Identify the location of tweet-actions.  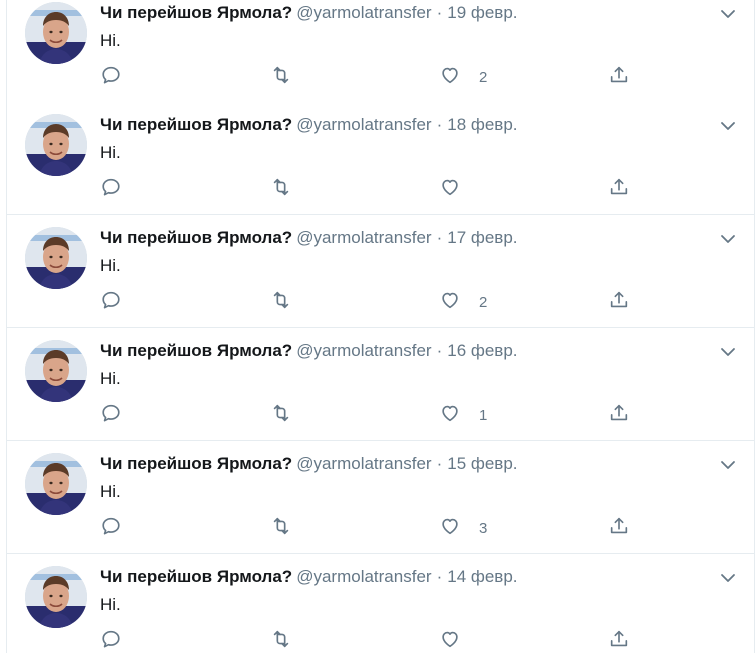
(400, 189).